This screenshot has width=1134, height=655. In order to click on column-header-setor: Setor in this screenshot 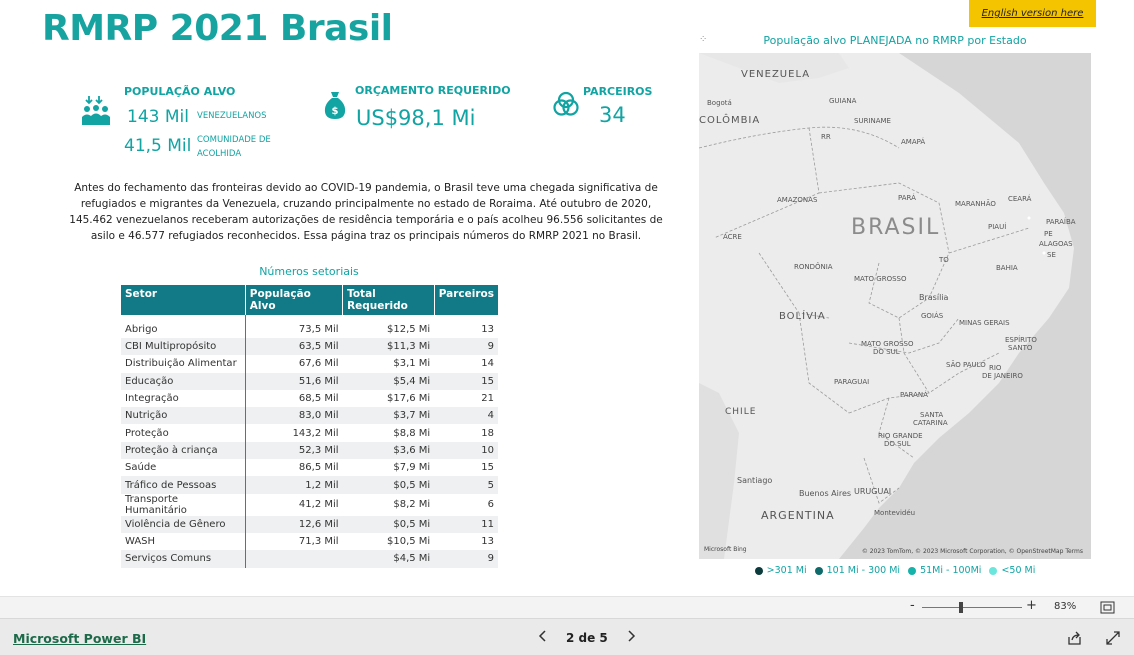, I will do `click(183, 300)`.